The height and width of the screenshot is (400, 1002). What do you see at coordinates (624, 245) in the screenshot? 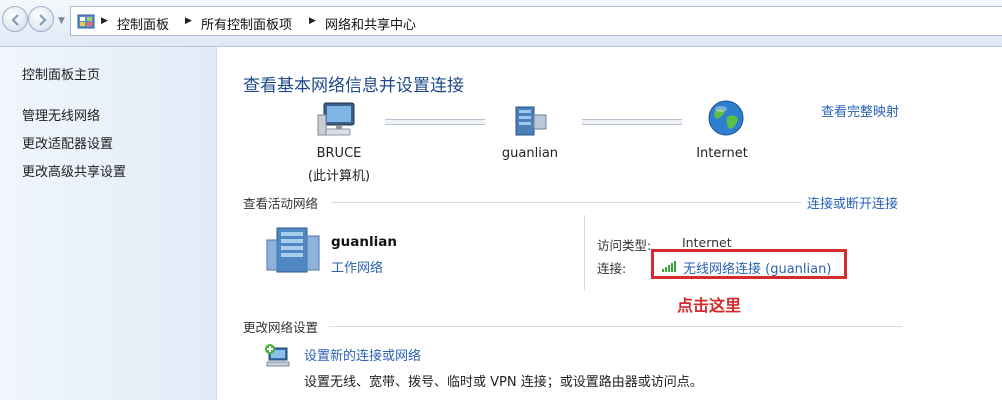
I see `access-type-label: 访问类型:` at bounding box center [624, 245].